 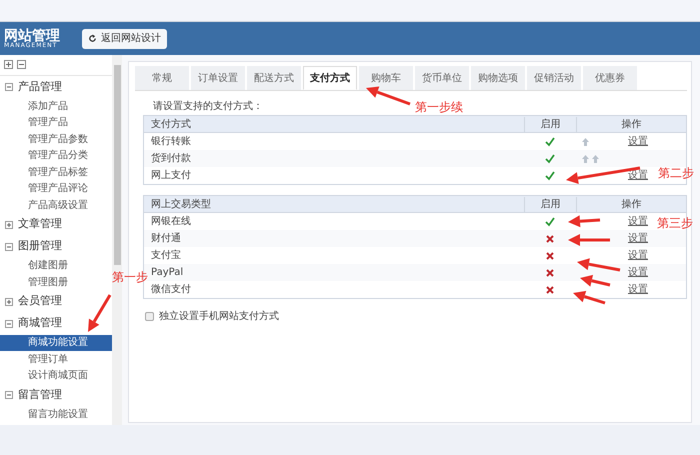 I want to click on sidebar-item: 创建图册, so click(x=56, y=266).